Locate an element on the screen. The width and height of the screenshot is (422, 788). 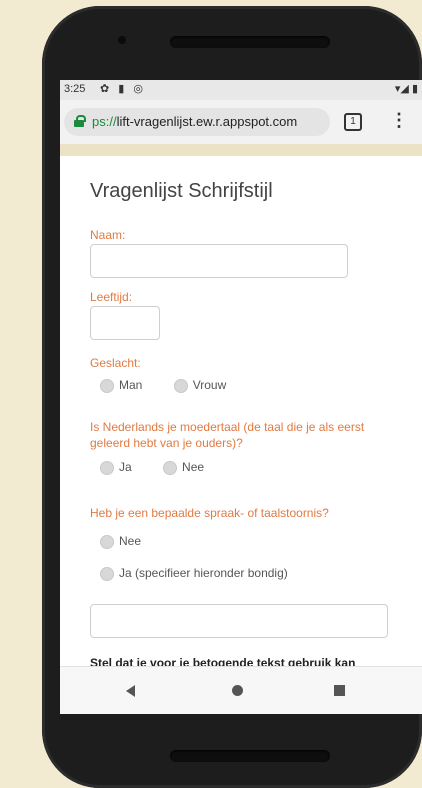
geslacht-options: Man Vrouw is located at coordinates (177, 386).